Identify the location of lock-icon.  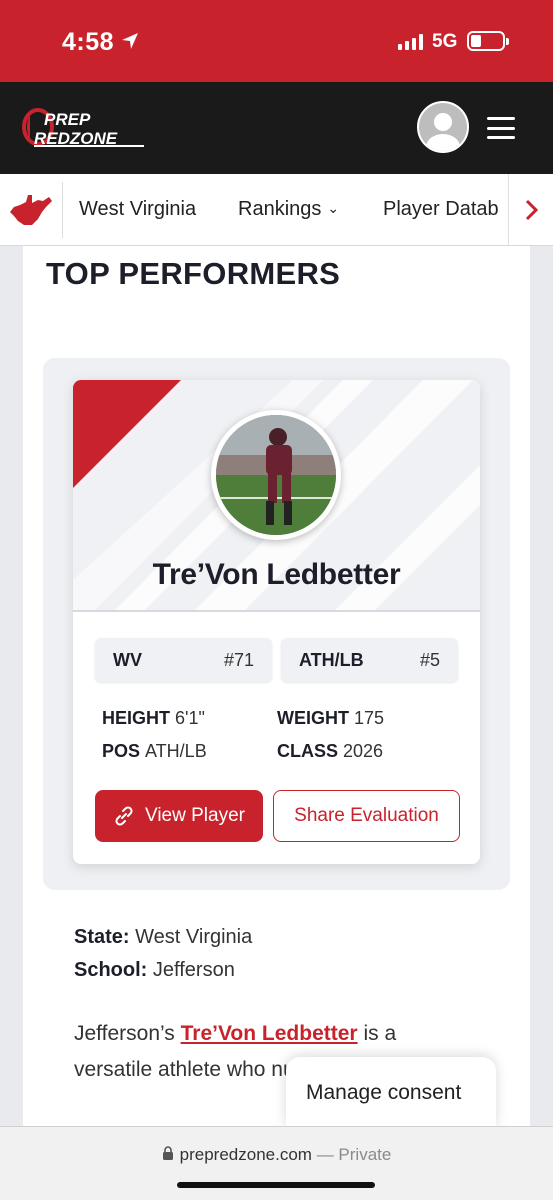
(167, 1153).